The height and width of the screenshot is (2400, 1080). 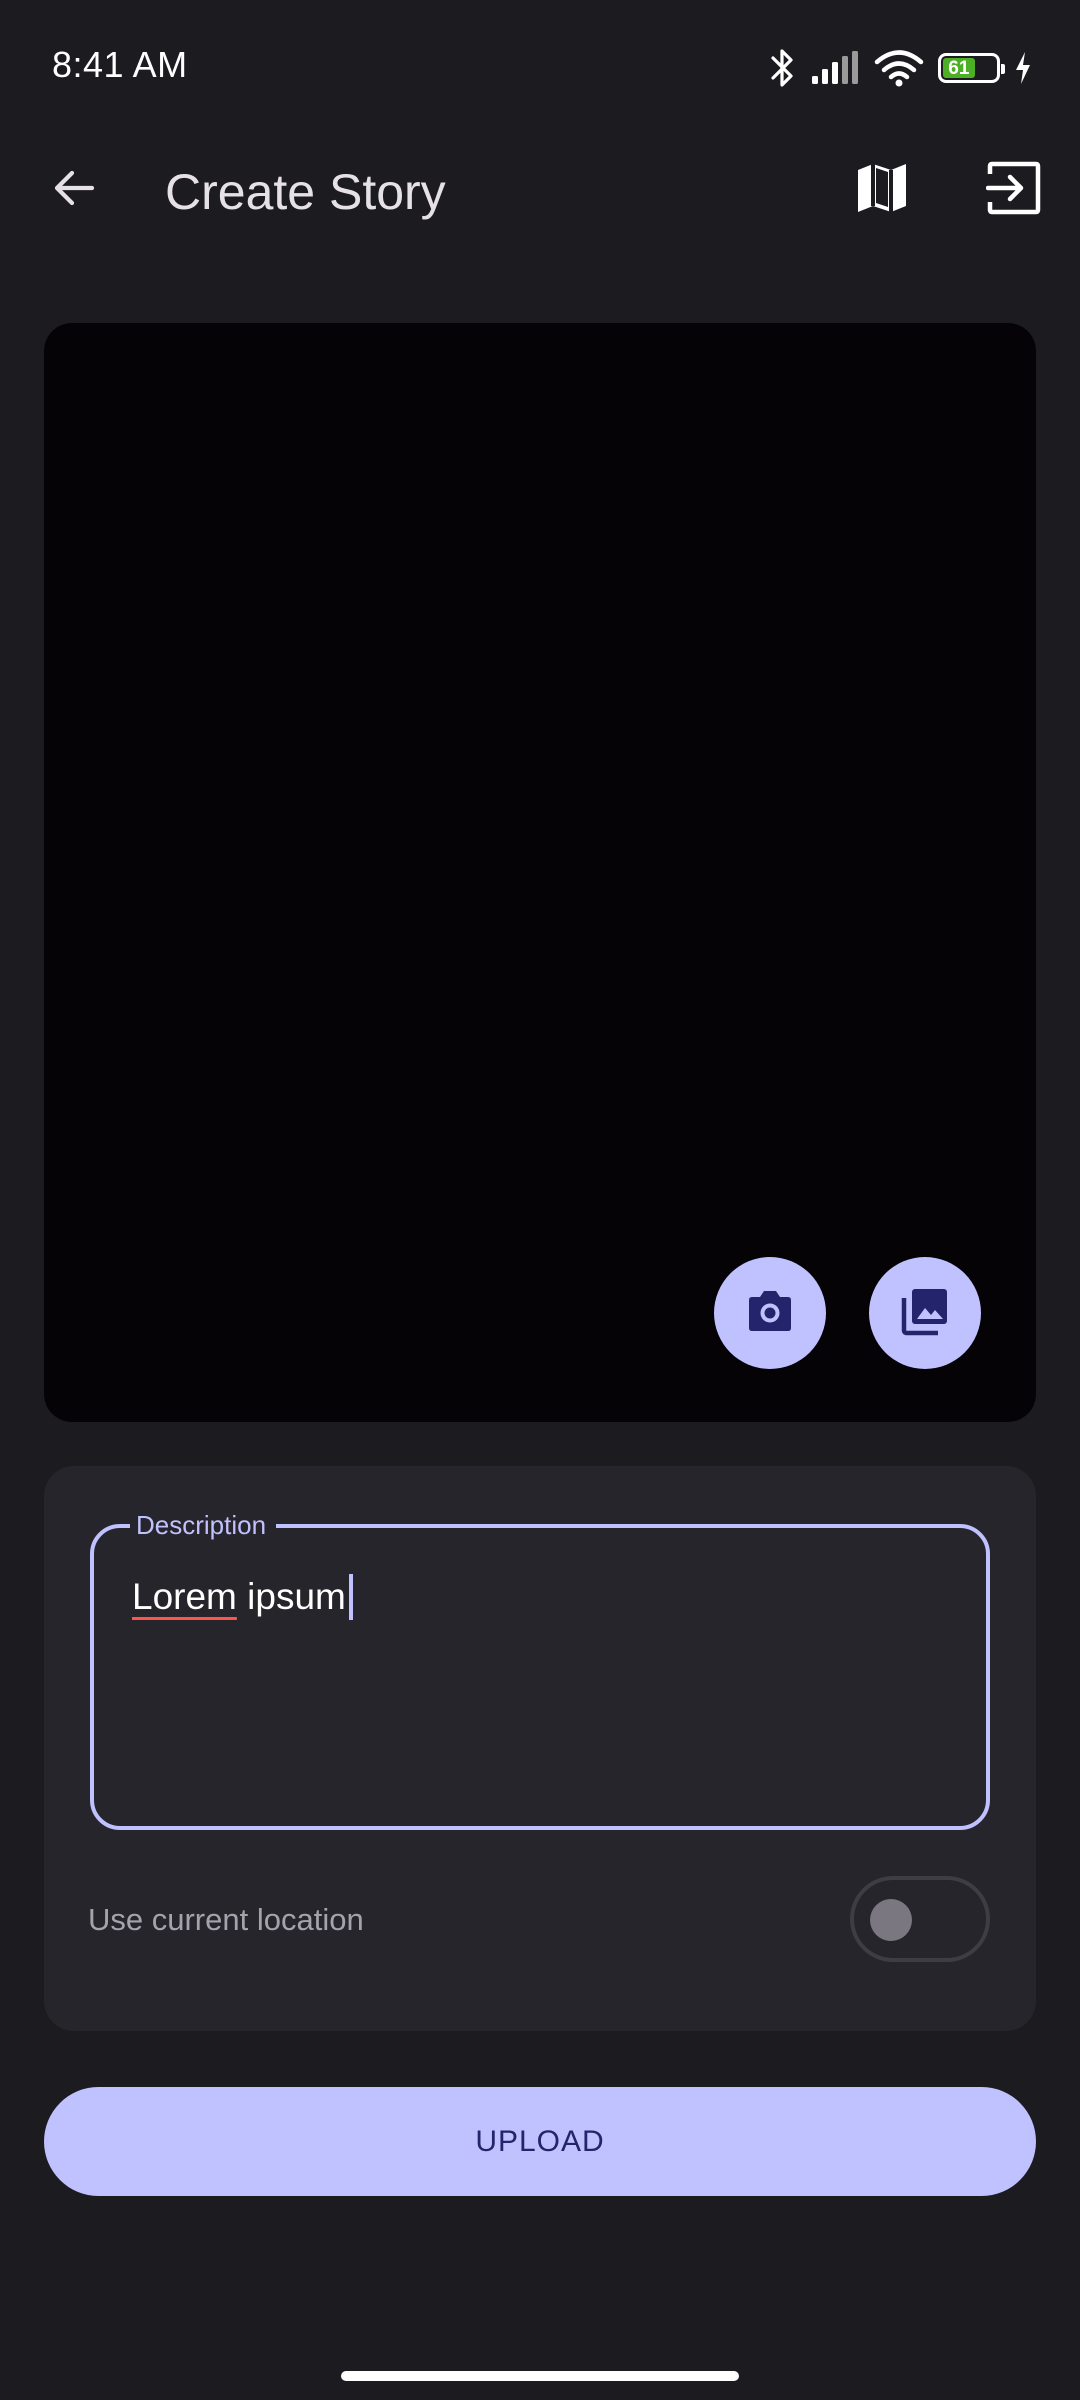 I want to click on wifi-icon, so click(x=899, y=68).